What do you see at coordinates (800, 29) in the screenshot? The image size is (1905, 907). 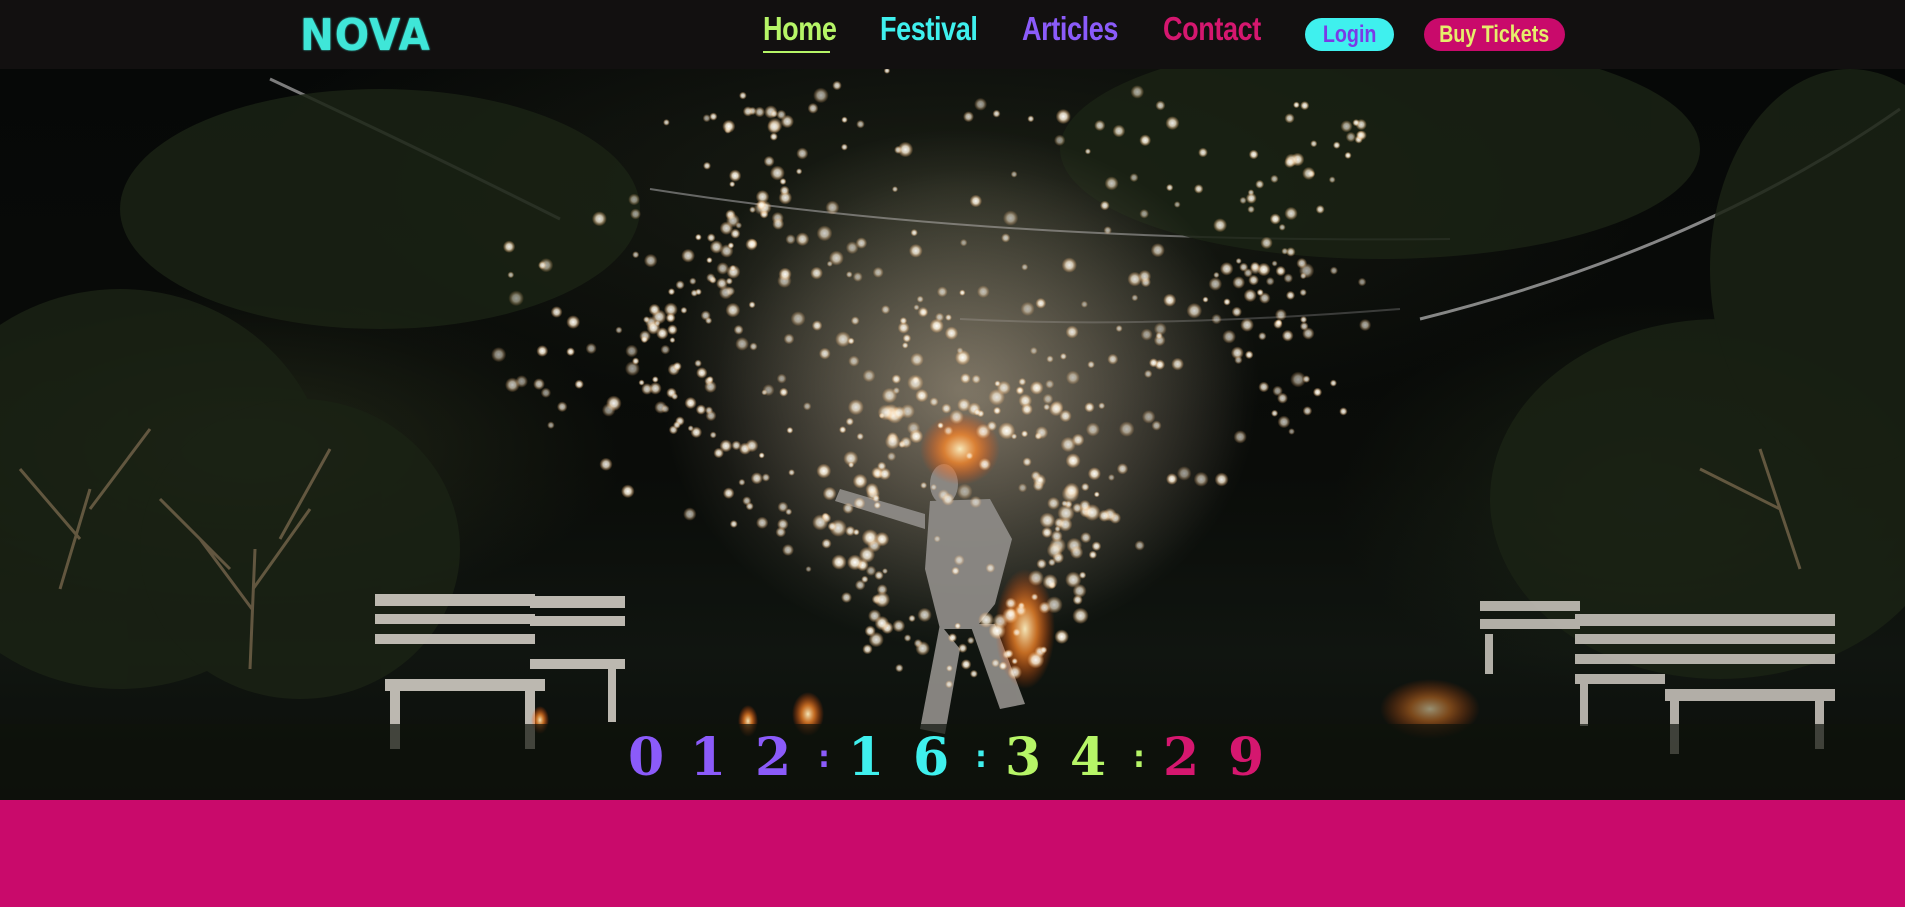 I see `nav-link-home: Home` at bounding box center [800, 29].